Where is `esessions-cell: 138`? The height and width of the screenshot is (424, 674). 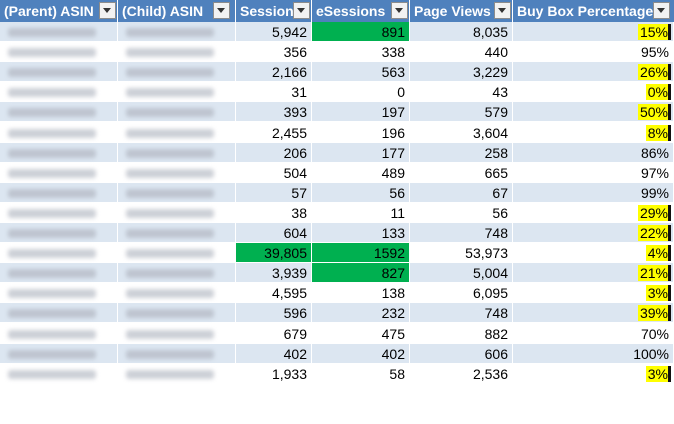 esessions-cell: 138 is located at coordinates (361, 293).